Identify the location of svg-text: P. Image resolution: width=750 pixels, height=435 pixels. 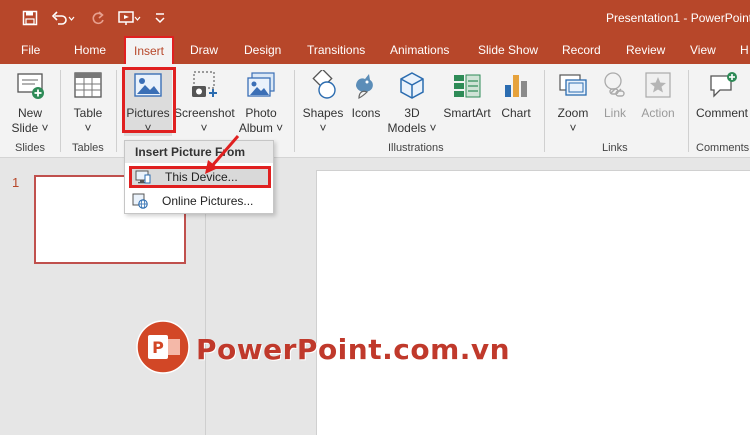
(158, 347).